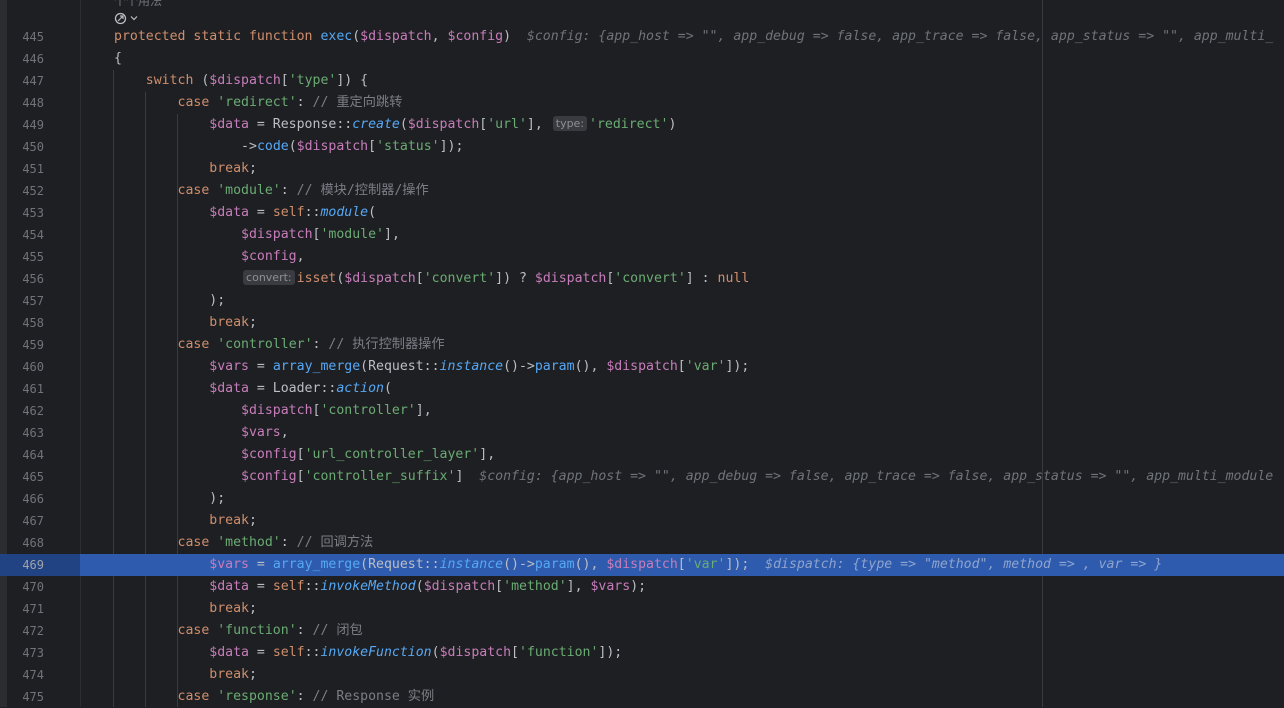  Describe the element at coordinates (699, 433) in the screenshot. I see `code-text: $vars,` at that location.